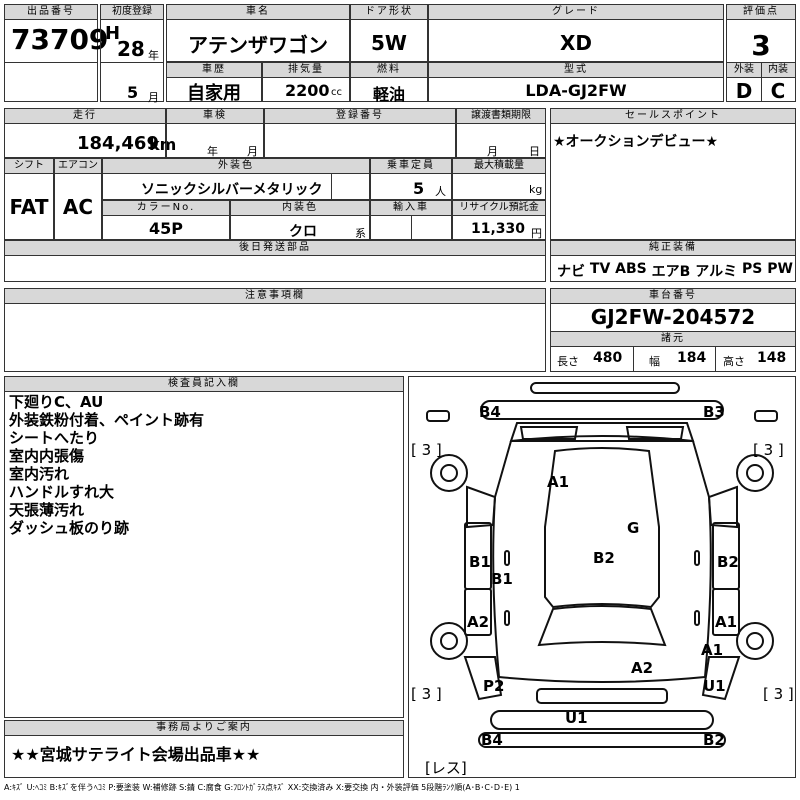  Describe the element at coordinates (576, 90) in the screenshot. I see `model-code: LDA-GJ2FW` at that location.